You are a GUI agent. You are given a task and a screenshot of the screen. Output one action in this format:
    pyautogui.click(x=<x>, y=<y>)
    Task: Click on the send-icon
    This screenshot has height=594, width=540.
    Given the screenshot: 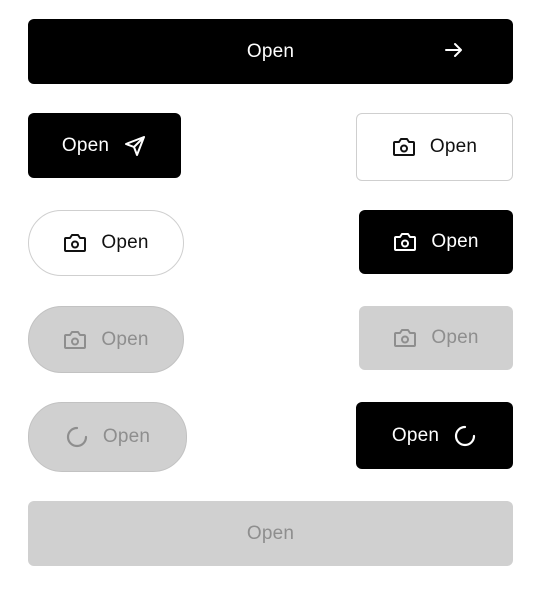 What is the action you would take?
    pyautogui.click(x=135, y=146)
    